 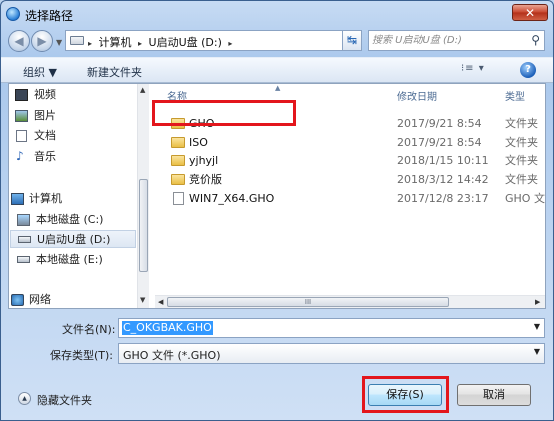 What do you see at coordinates (23, 220) in the screenshot?
I see `system-drive-icon` at bounding box center [23, 220].